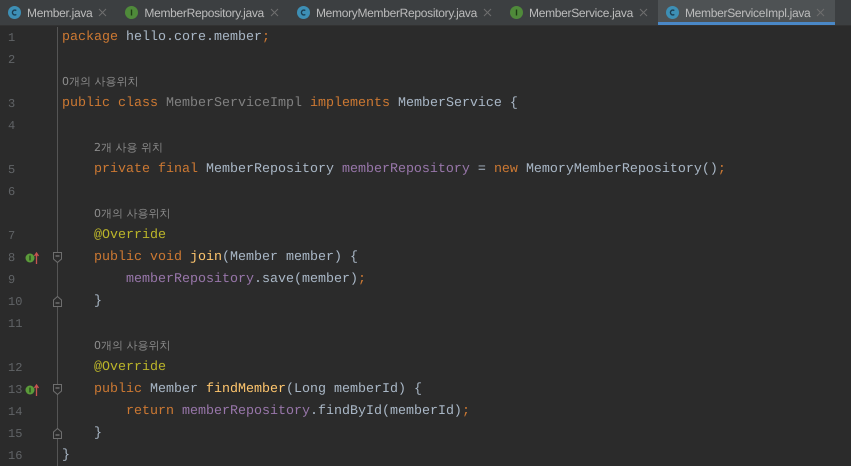  Describe the element at coordinates (12, 258) in the screenshot. I see `line-number: 8` at that location.